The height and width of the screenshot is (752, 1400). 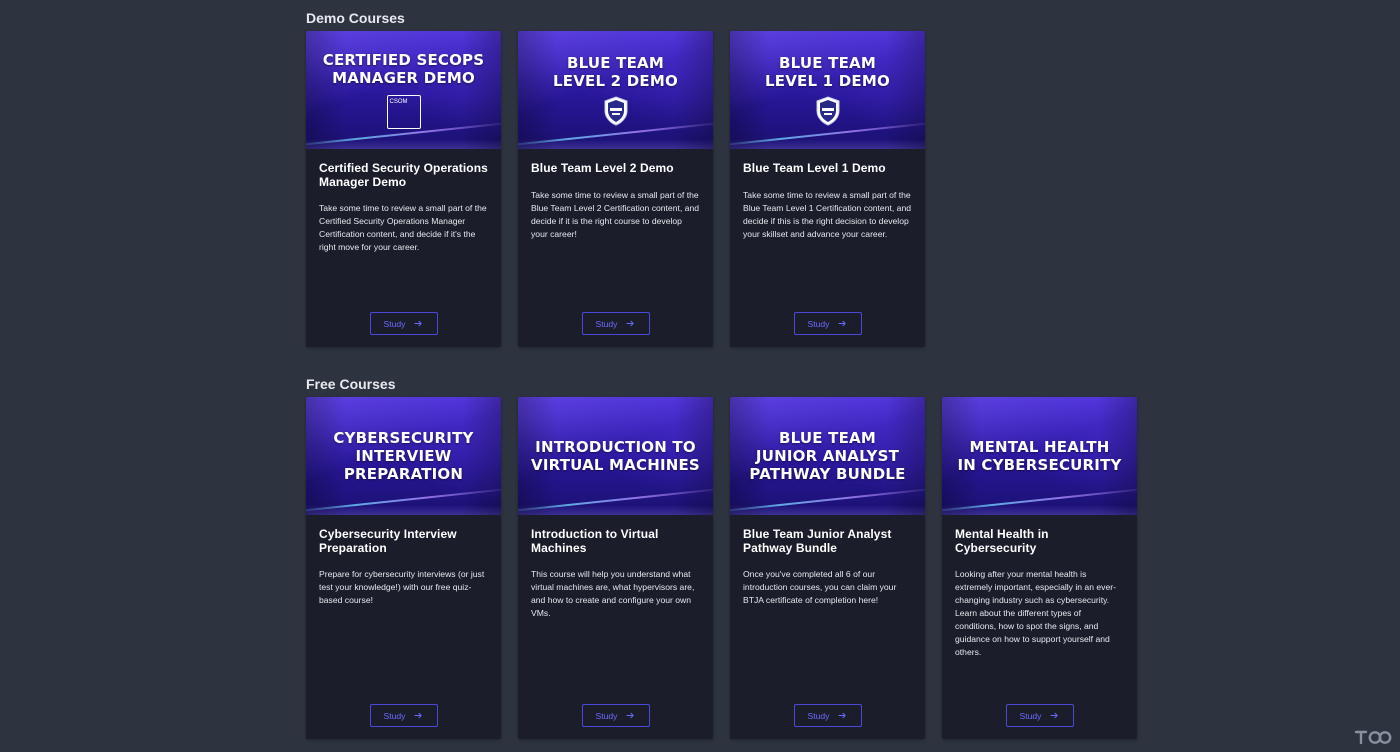 I want to click on corner-logo-icon, so click(x=1373, y=737).